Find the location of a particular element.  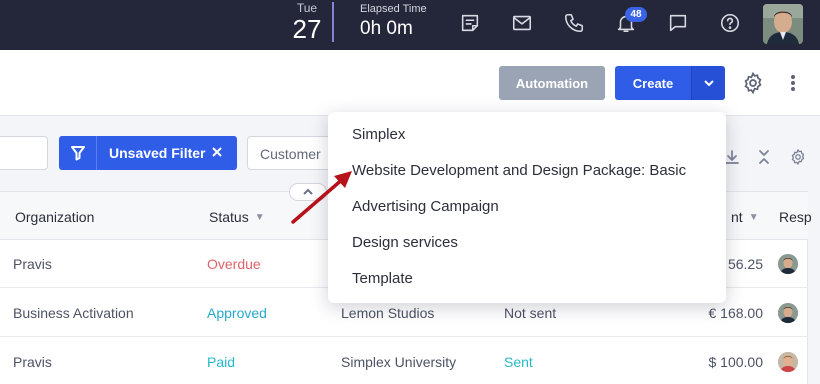

column-header-amount: nt ▼ is located at coordinates (745, 217).